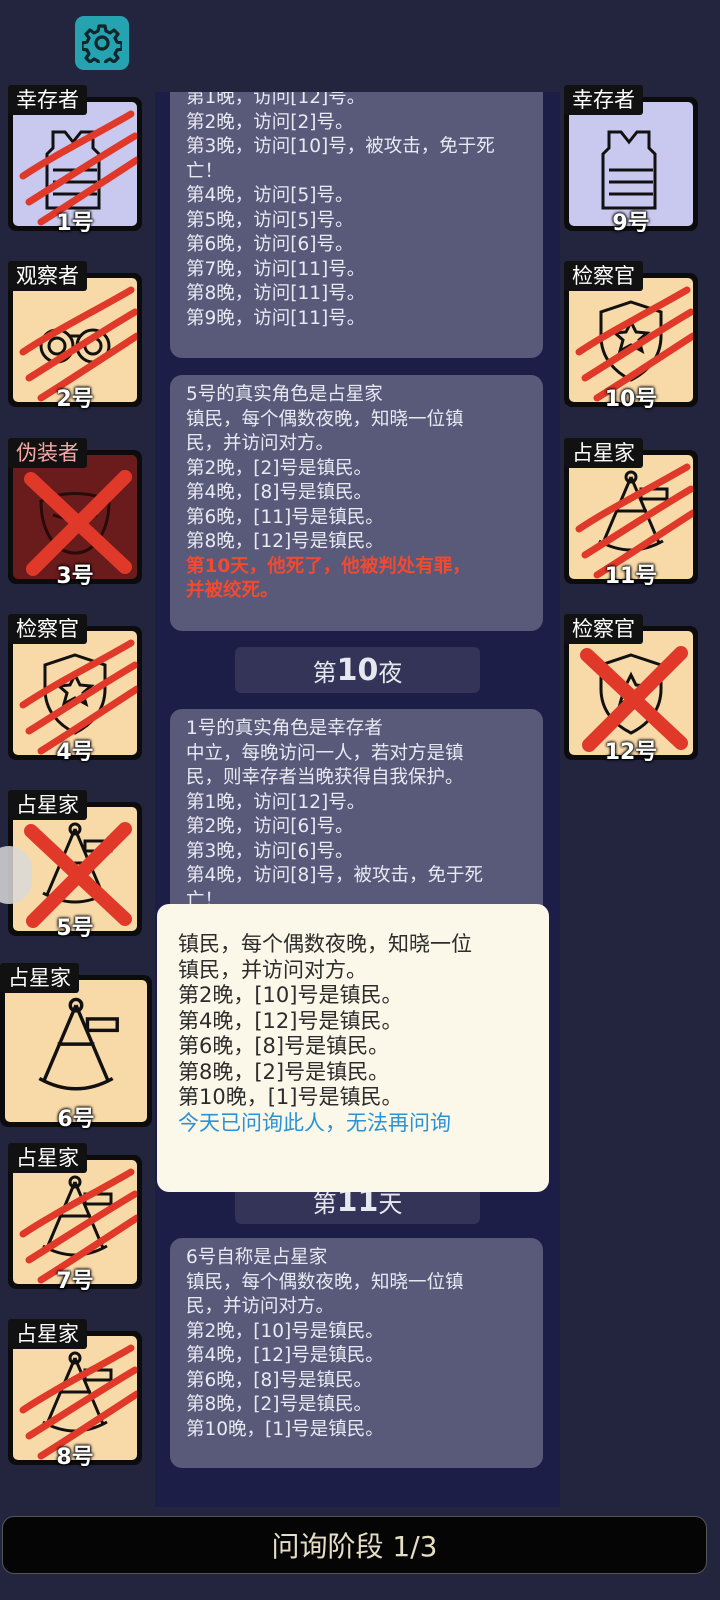 The height and width of the screenshot is (1600, 720). I want to click on player-number: 11号, so click(631, 576).